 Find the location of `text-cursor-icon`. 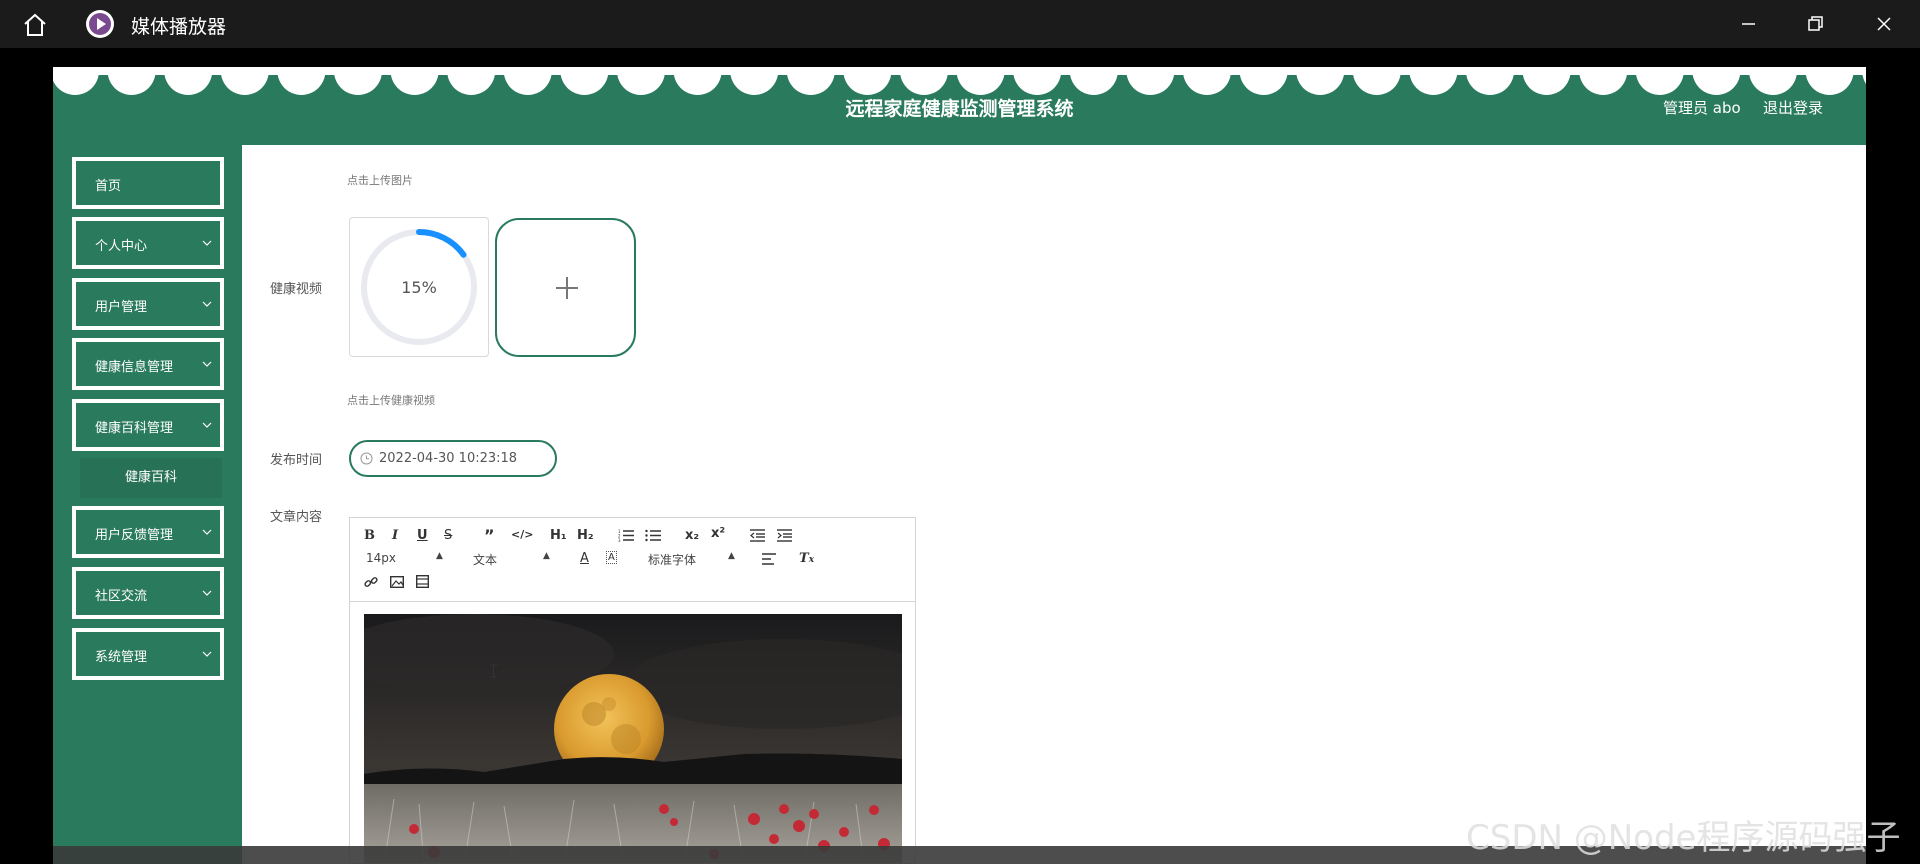

text-cursor-icon is located at coordinates (493, 671).